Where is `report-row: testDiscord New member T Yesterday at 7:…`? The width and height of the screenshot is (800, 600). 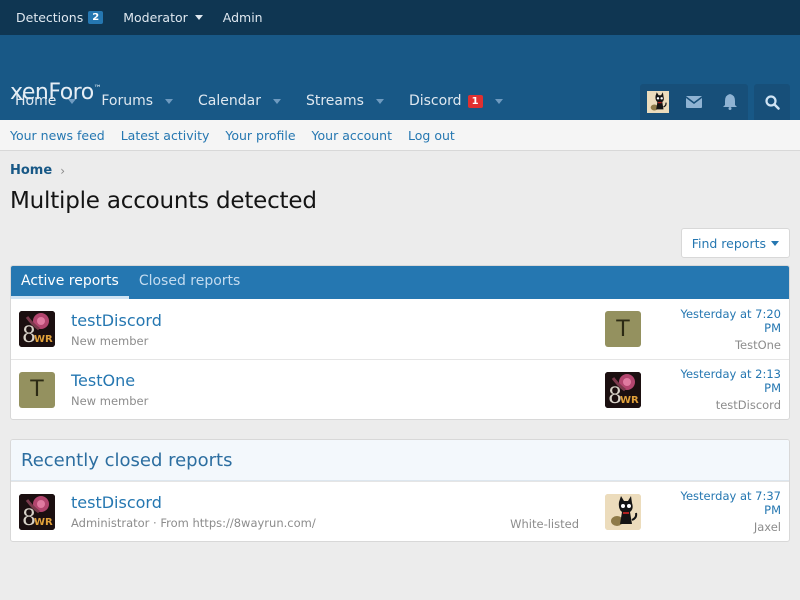 report-row: testDiscord New member T Yesterday at 7:… is located at coordinates (400, 329).